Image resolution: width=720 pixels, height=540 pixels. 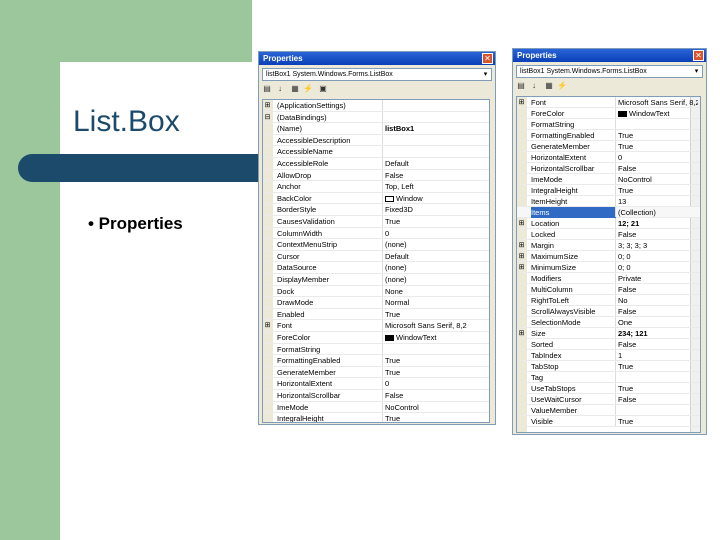 What do you see at coordinates (436, 209) in the screenshot?
I see `property-value: Fixed3D` at bounding box center [436, 209].